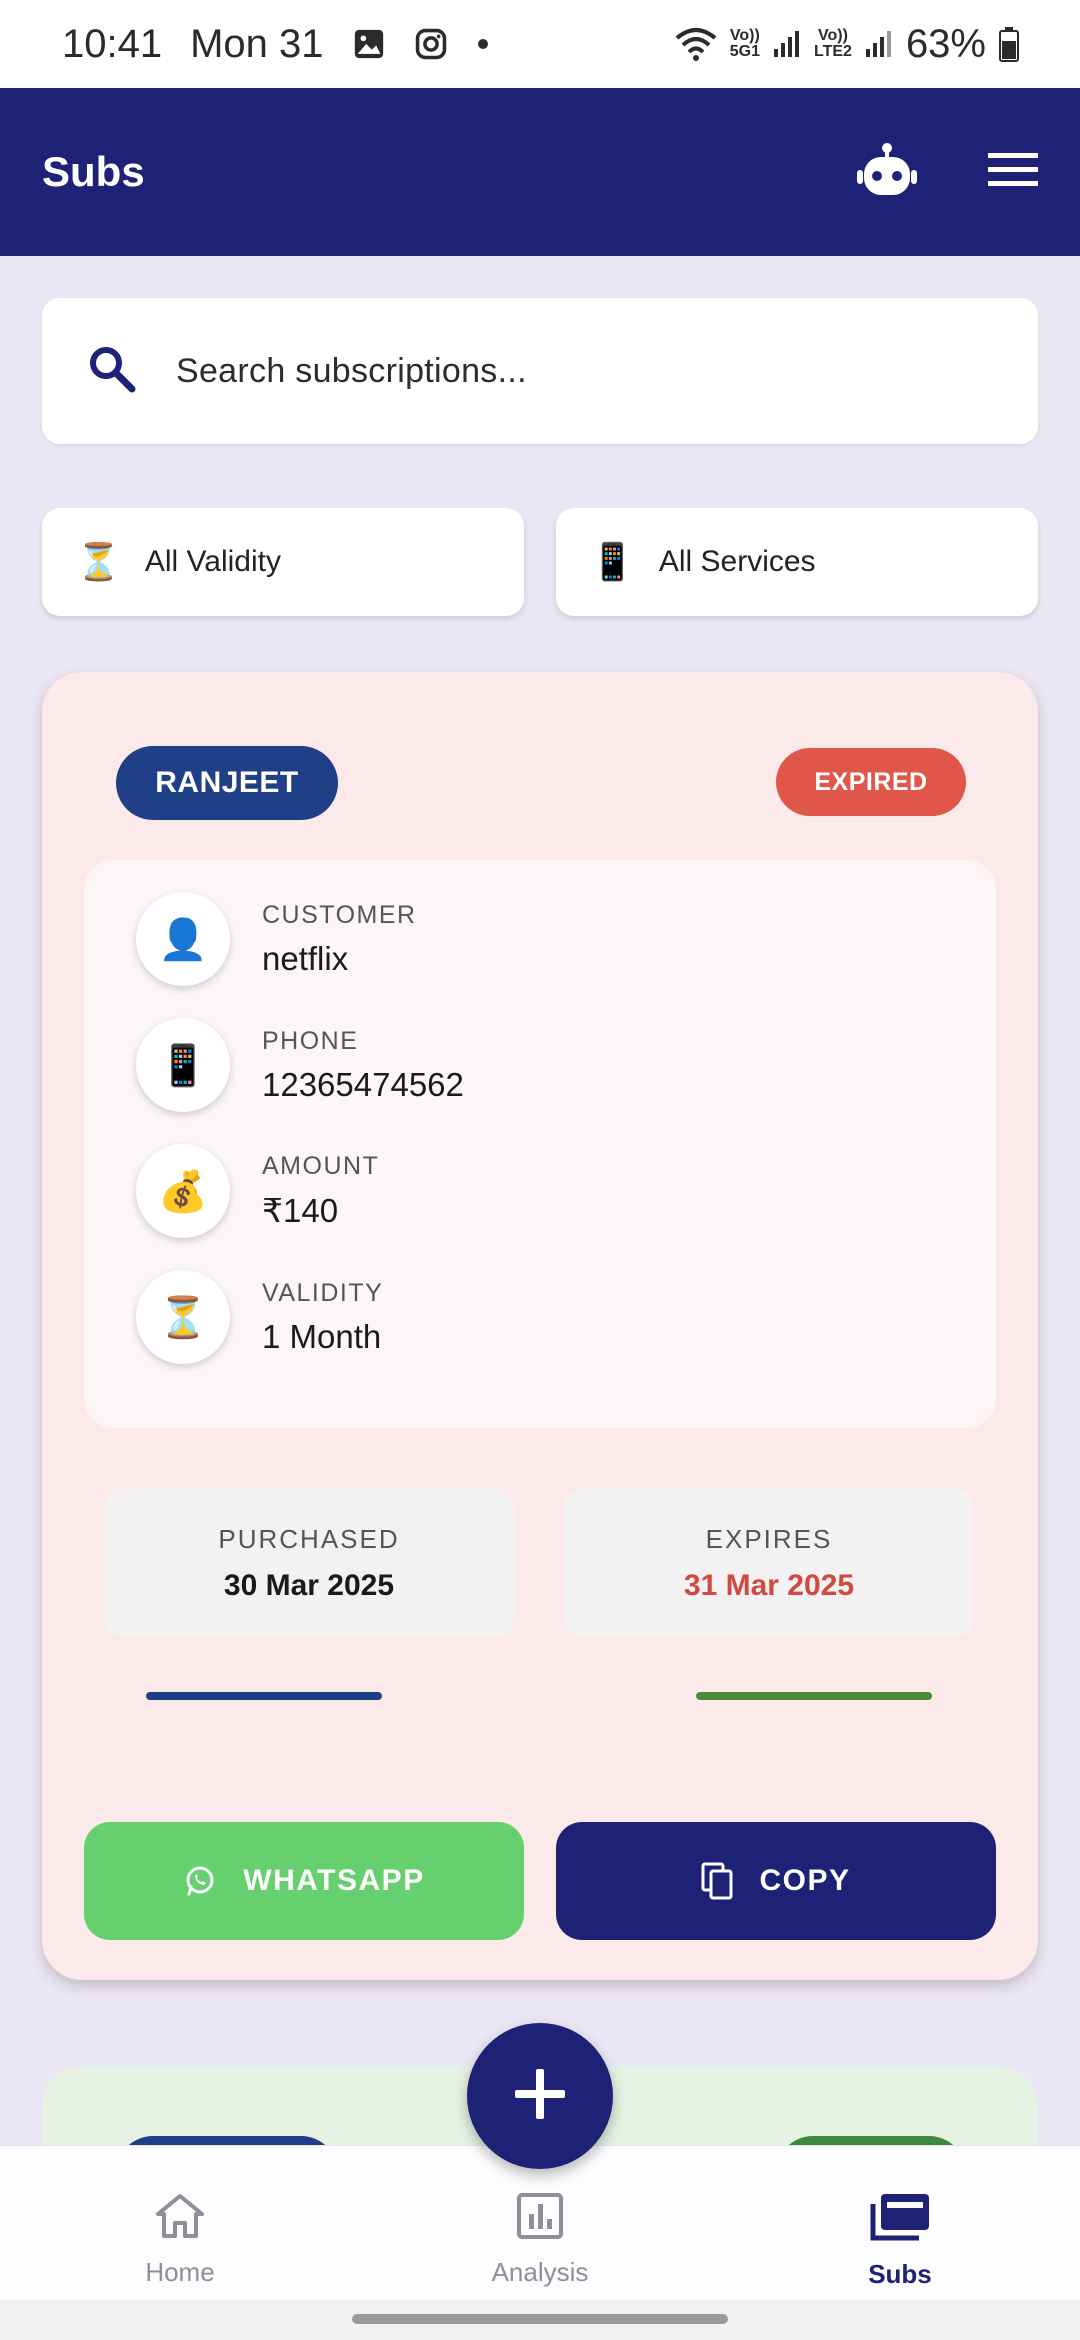 The width and height of the screenshot is (1080, 2340). I want to click on customer-value: netflix, so click(305, 958).